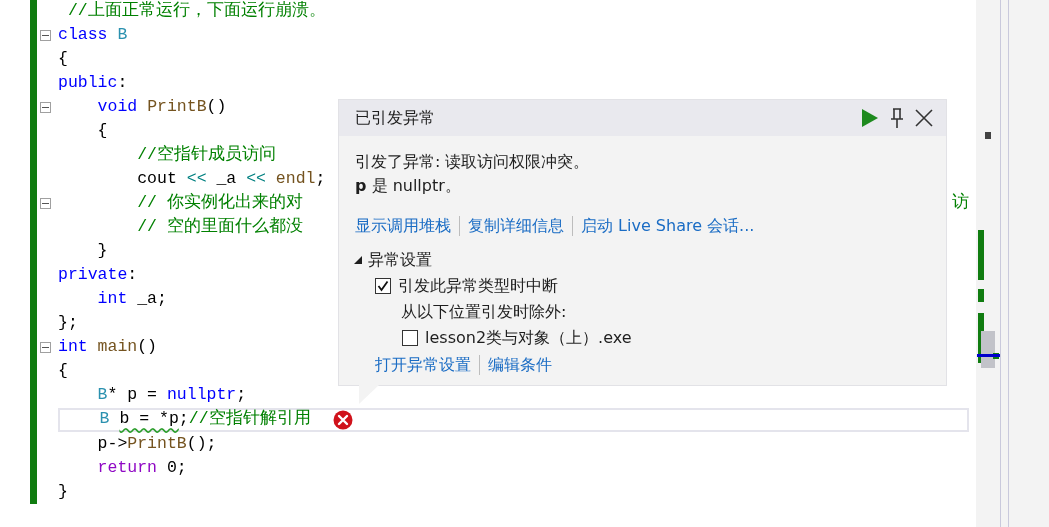  I want to click on popup-title: 已引发异常, so click(395, 118).